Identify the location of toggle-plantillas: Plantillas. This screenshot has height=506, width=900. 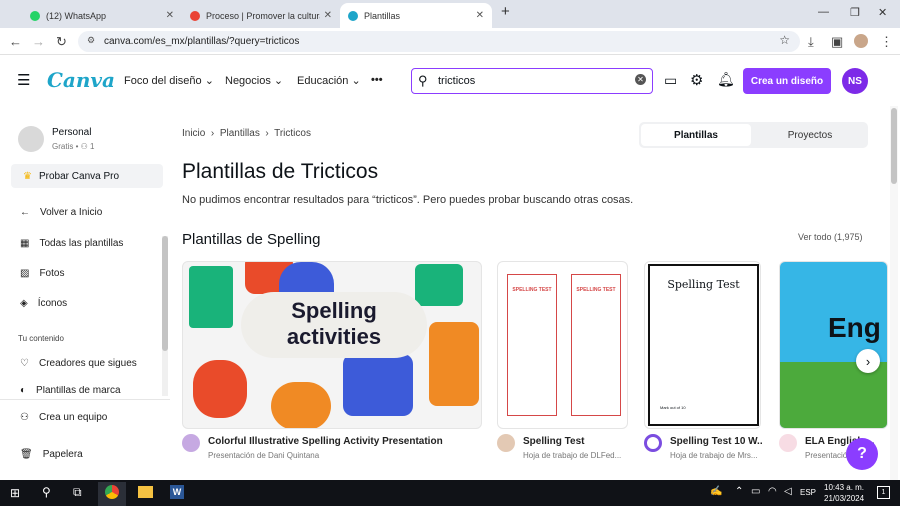
(696, 135).